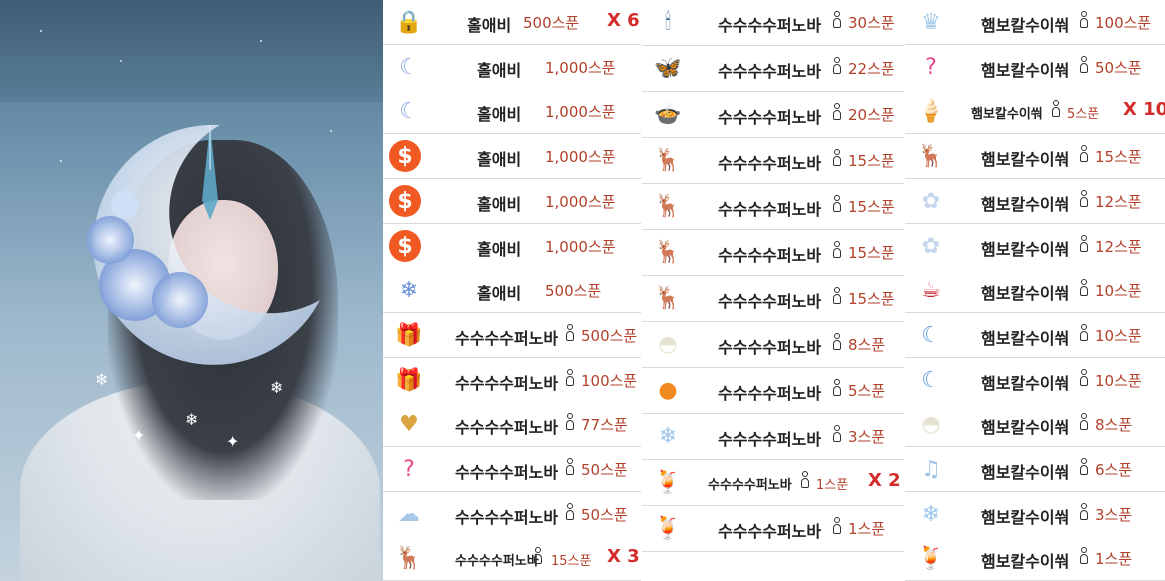 Image resolution: width=1165 pixels, height=581 pixels. What do you see at coordinates (409, 22) in the screenshot?
I see `heart-lock-icon: 🔒` at bounding box center [409, 22].